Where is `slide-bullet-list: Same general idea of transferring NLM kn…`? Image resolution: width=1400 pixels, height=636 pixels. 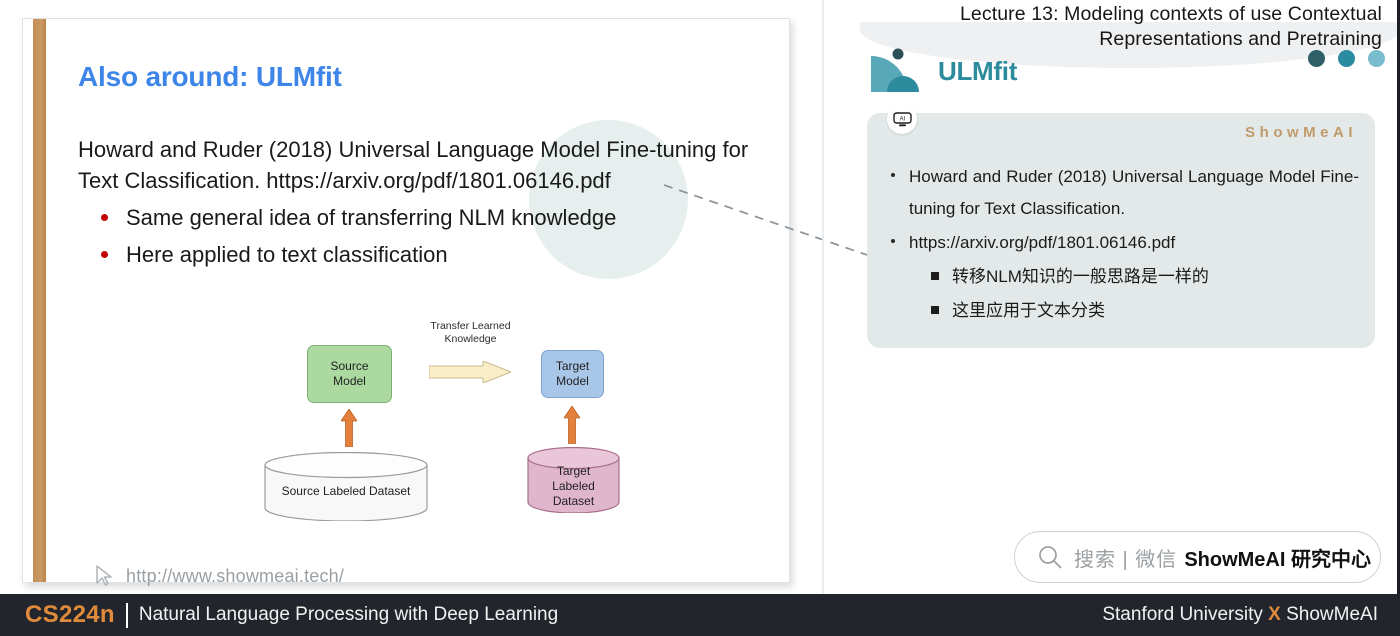 slide-bullet-list: Same general idea of transferring NLM kn… is located at coordinates (421, 240).